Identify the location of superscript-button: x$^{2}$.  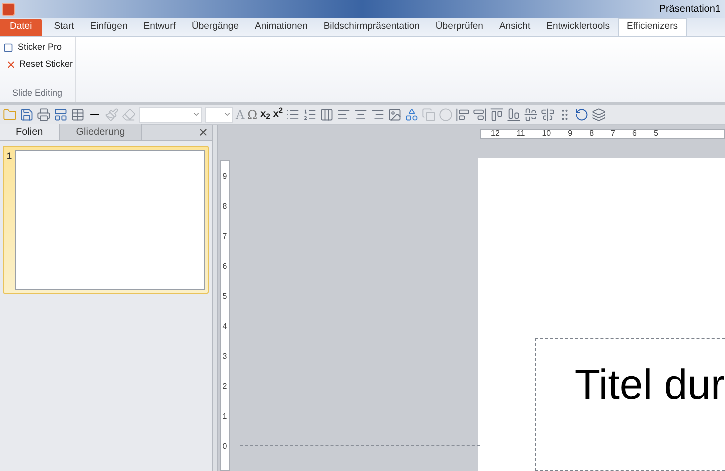
(278, 114).